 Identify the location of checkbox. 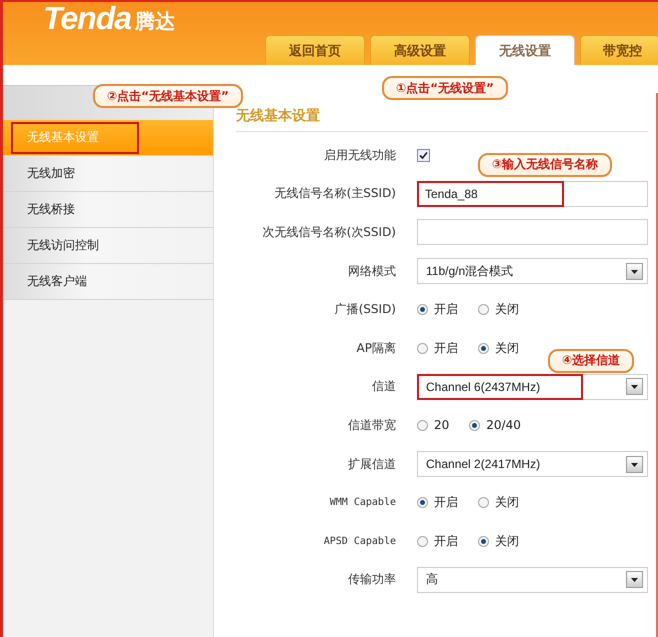
(423, 155).